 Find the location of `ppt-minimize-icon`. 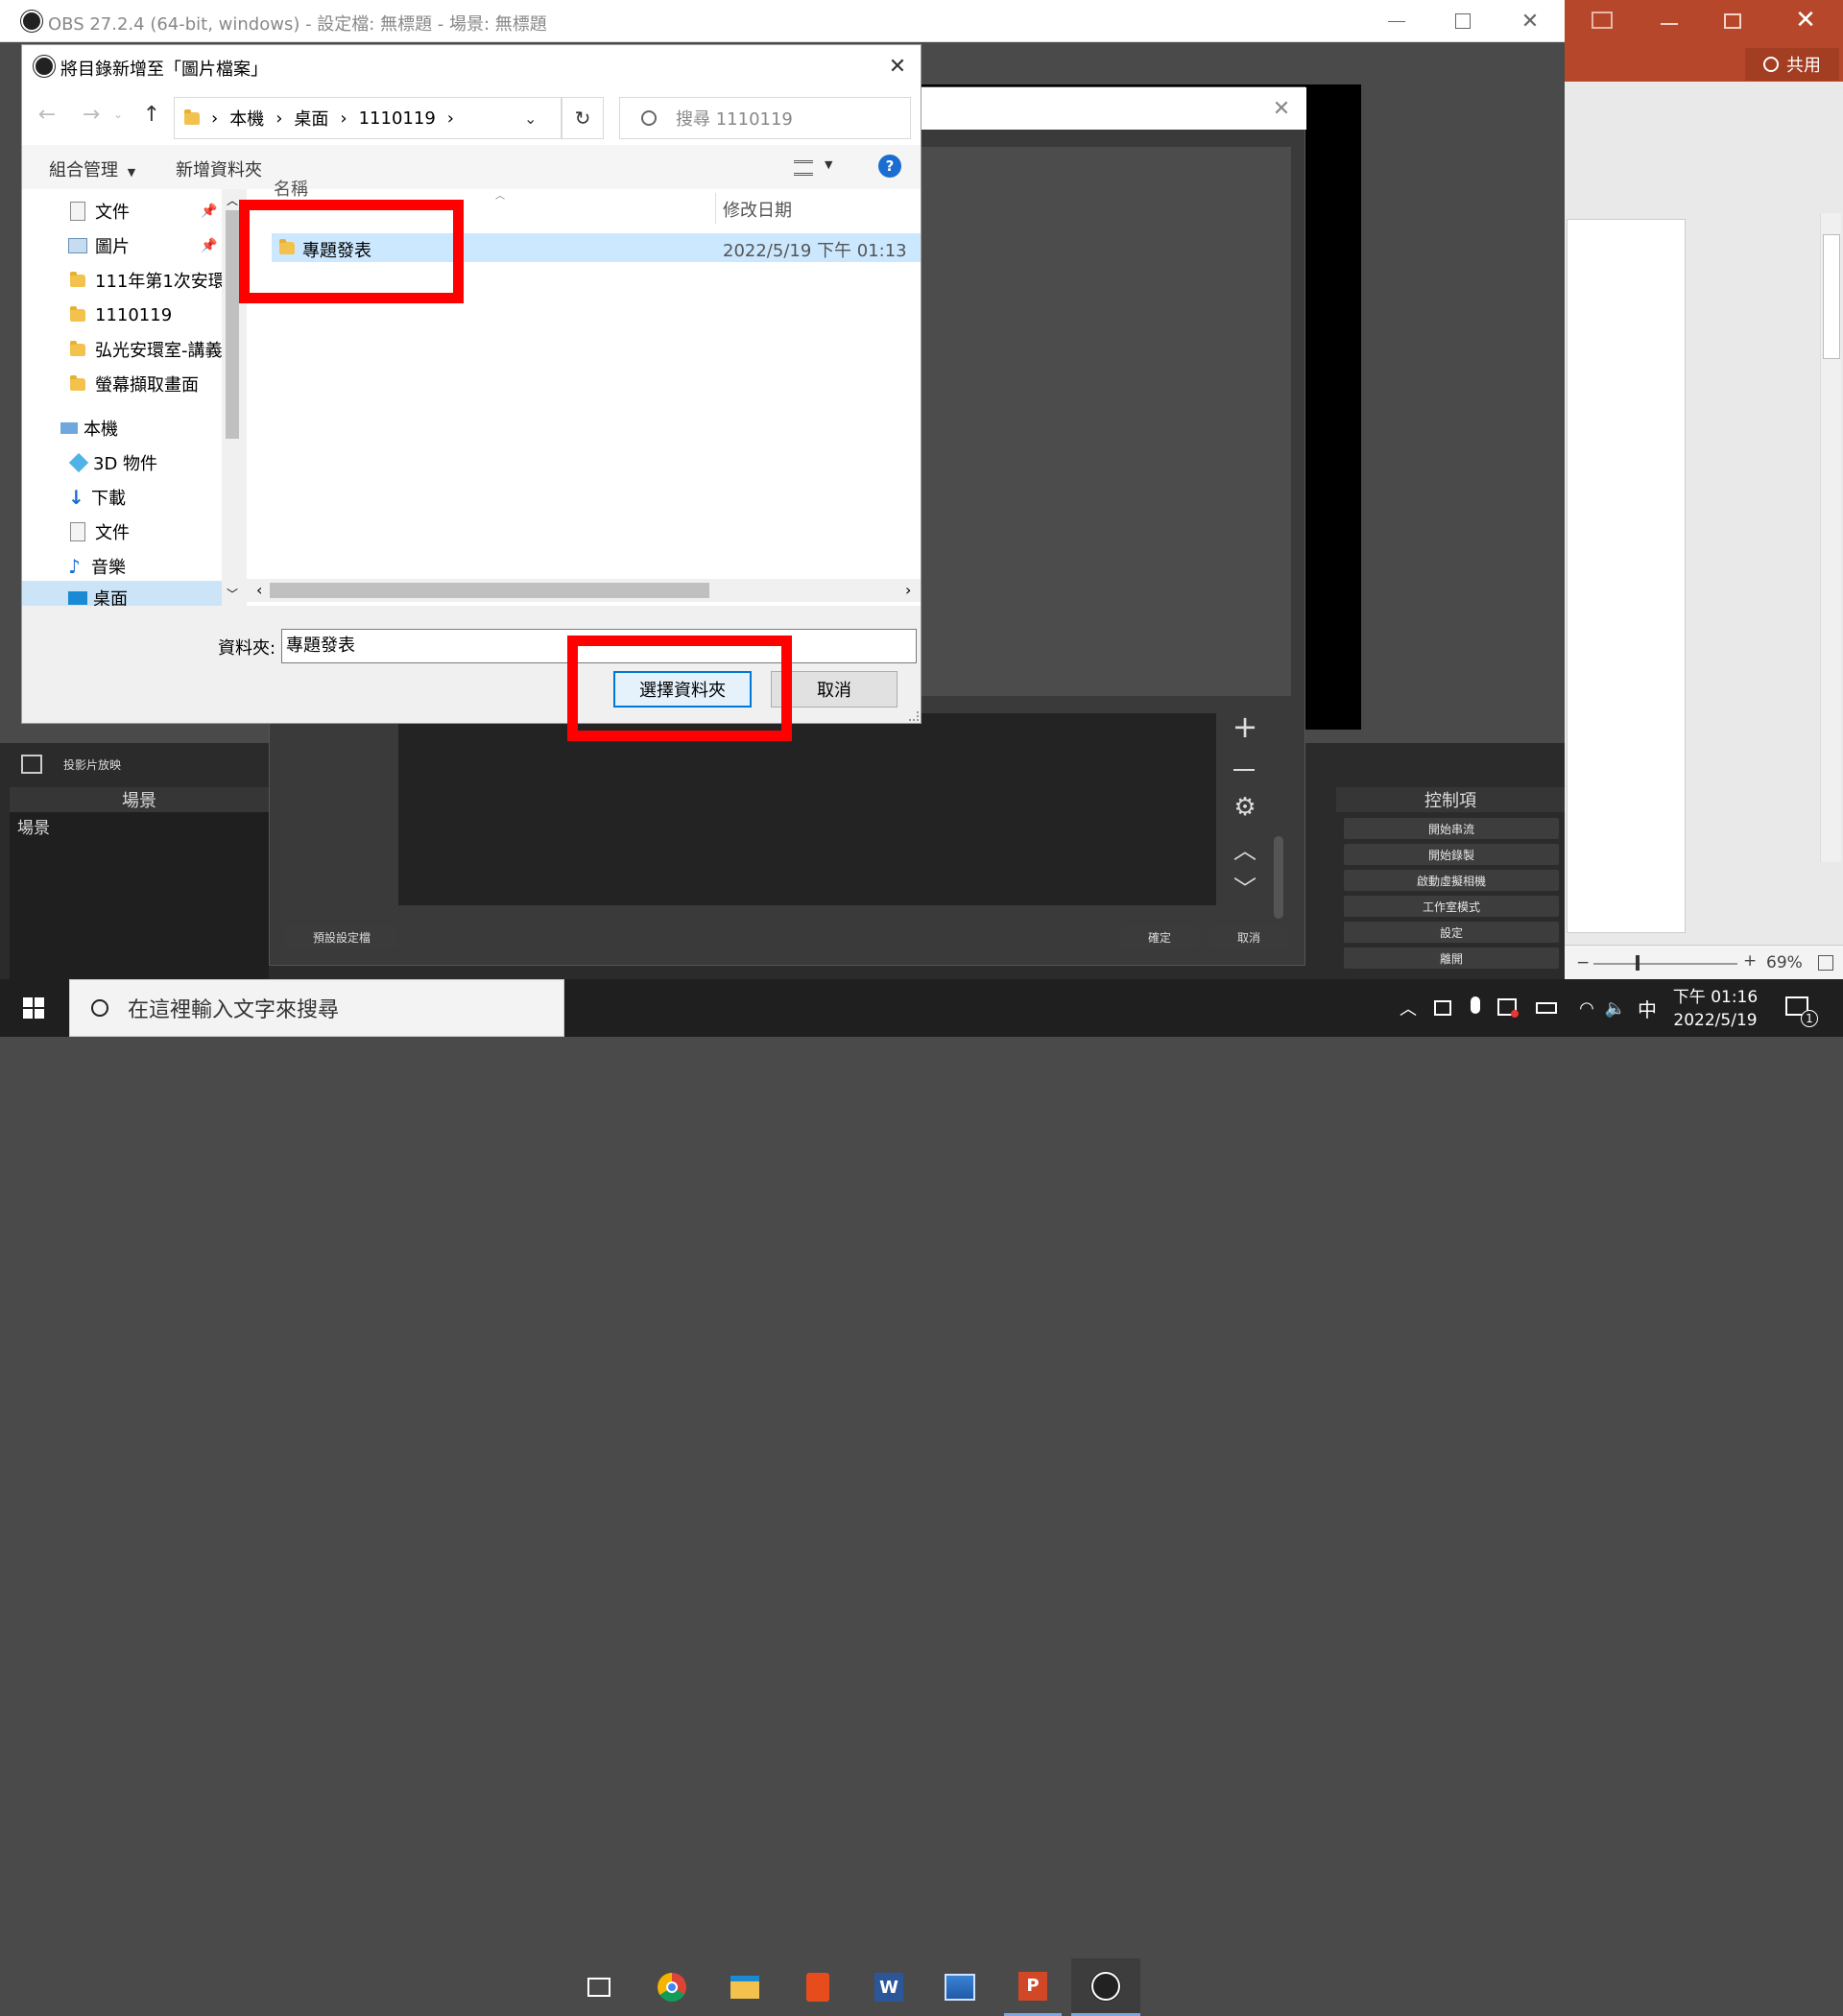

ppt-minimize-icon is located at coordinates (1669, 24).